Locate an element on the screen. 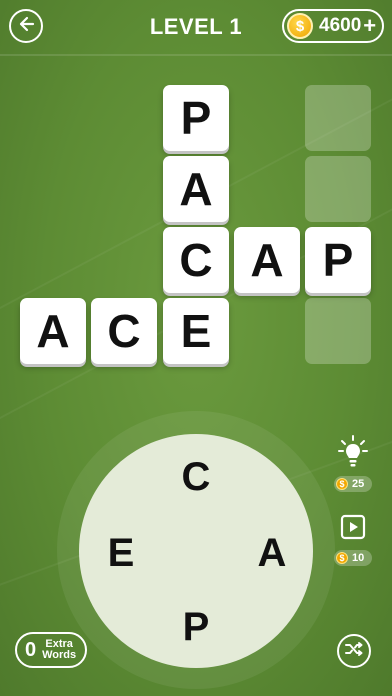 This screenshot has width=392, height=696. play-video-icon is located at coordinates (353, 529).